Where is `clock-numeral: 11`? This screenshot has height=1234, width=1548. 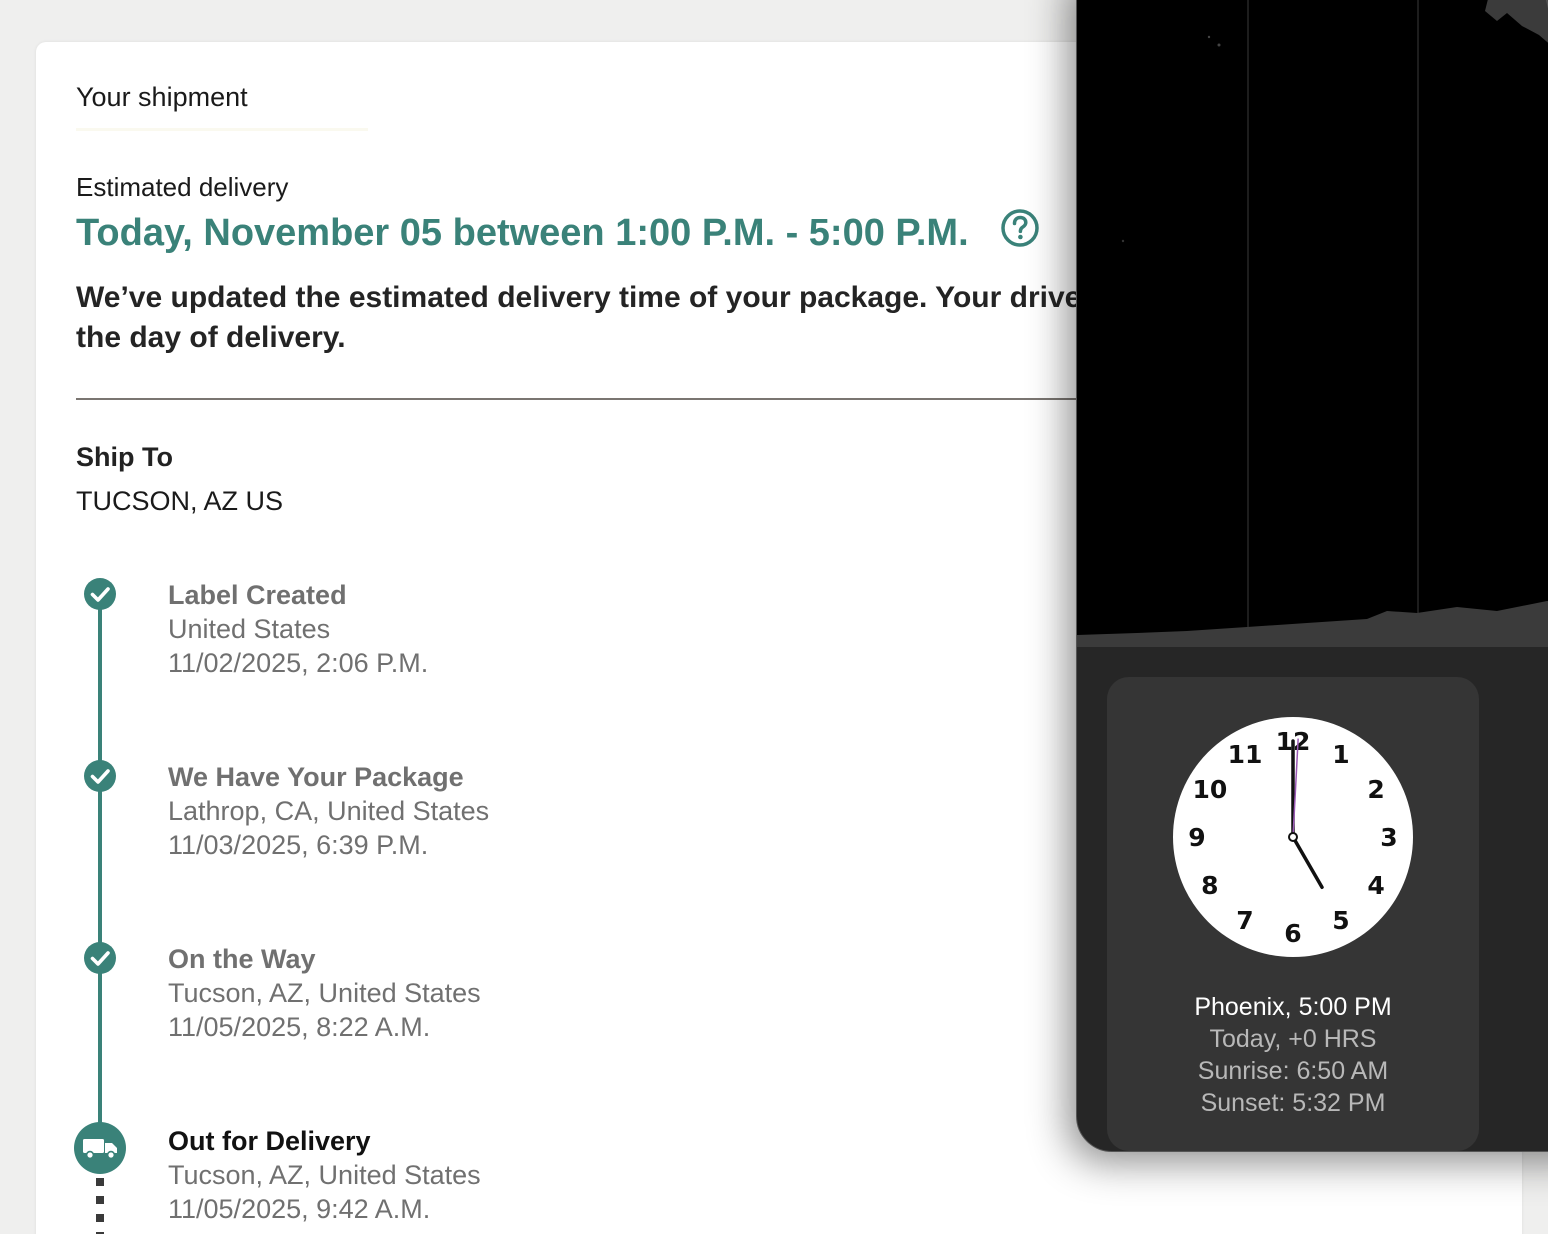
clock-numeral: 11 is located at coordinates (1245, 754).